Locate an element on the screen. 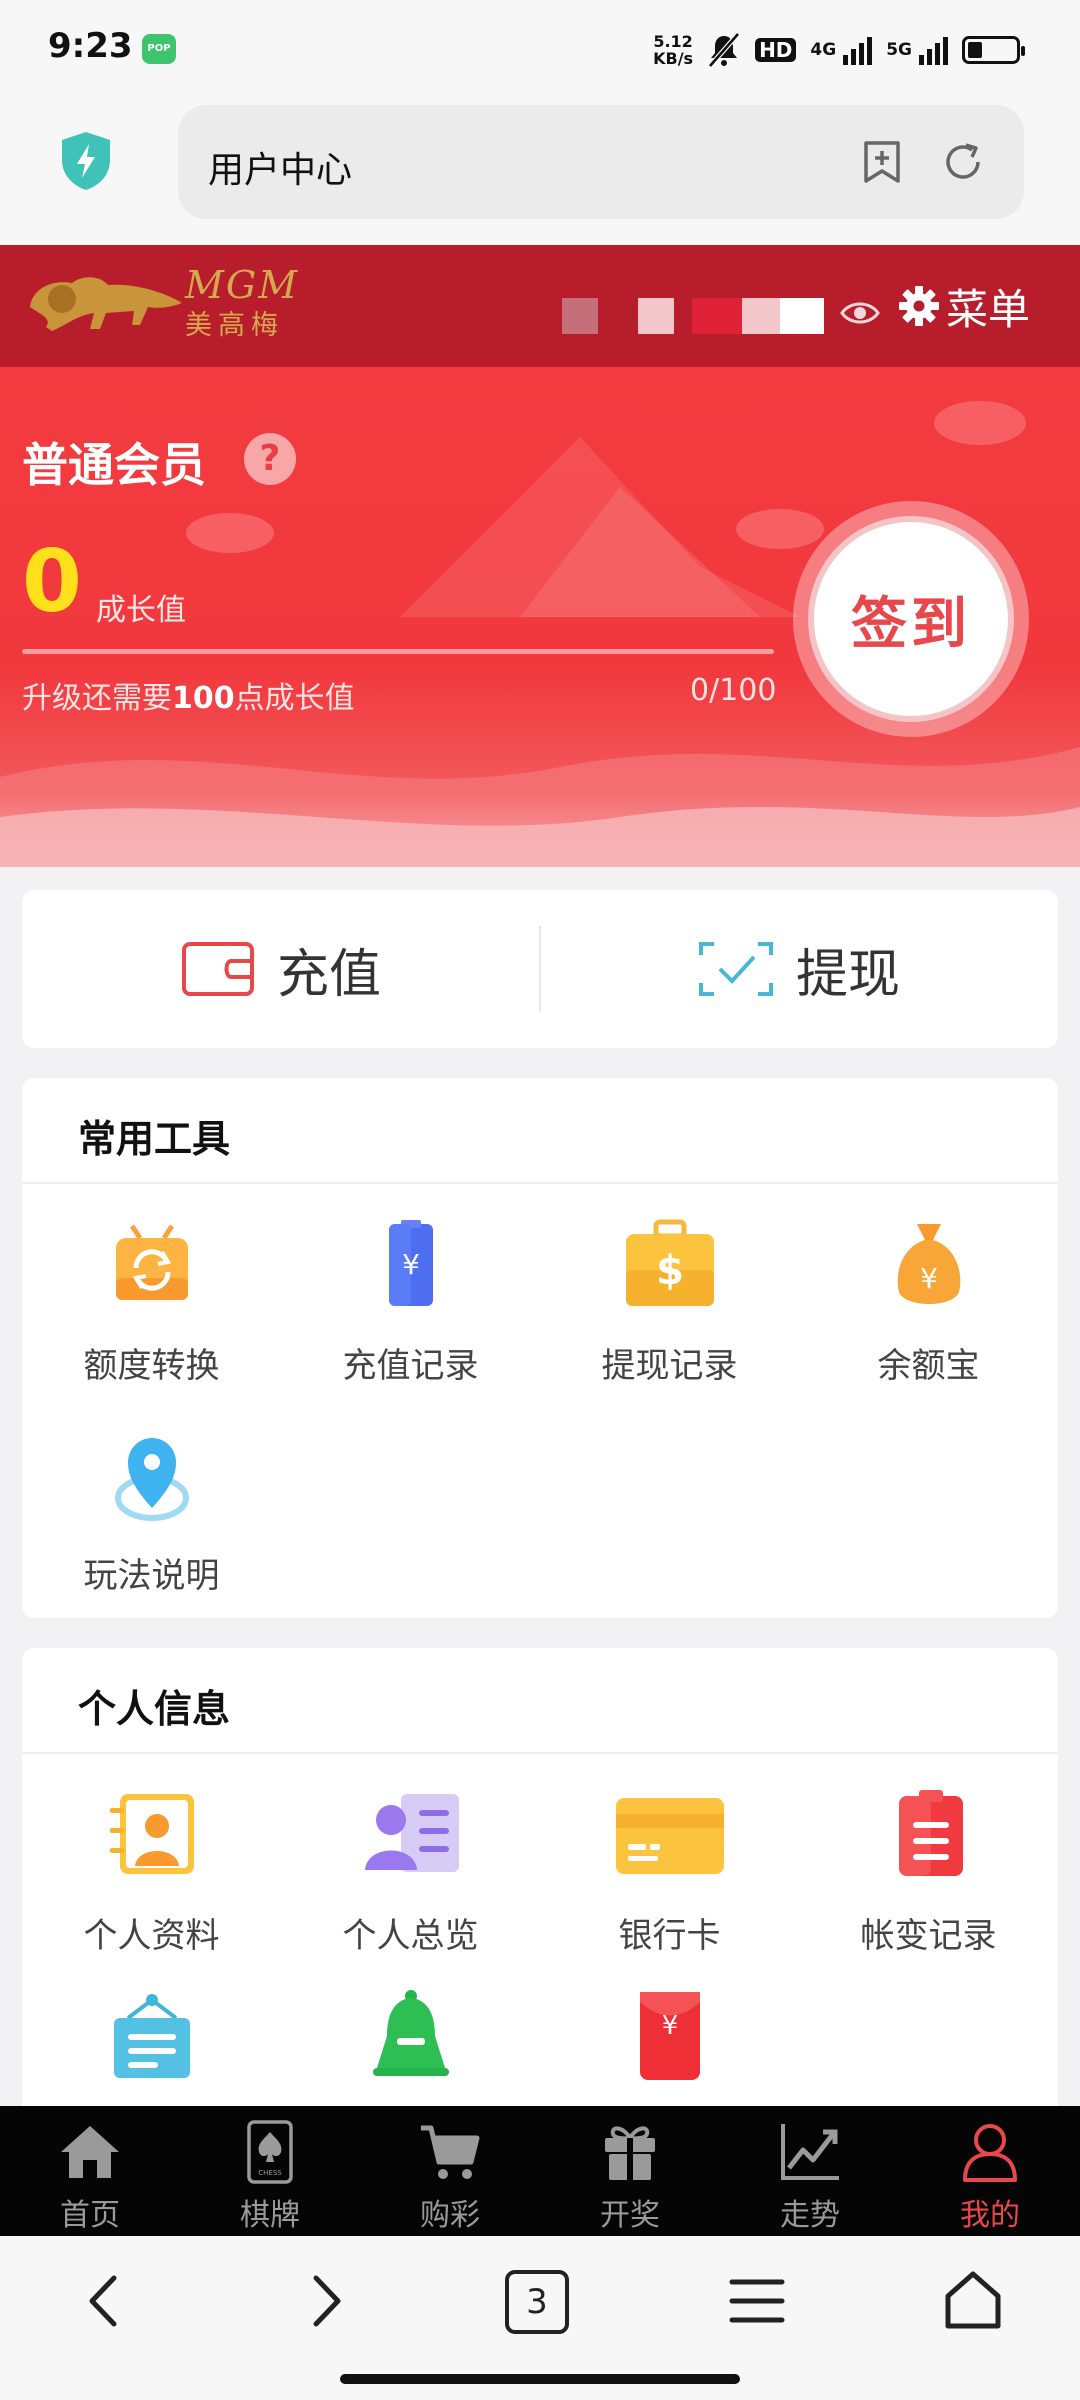  chess-card-text: CHESS is located at coordinates (270, 2173).